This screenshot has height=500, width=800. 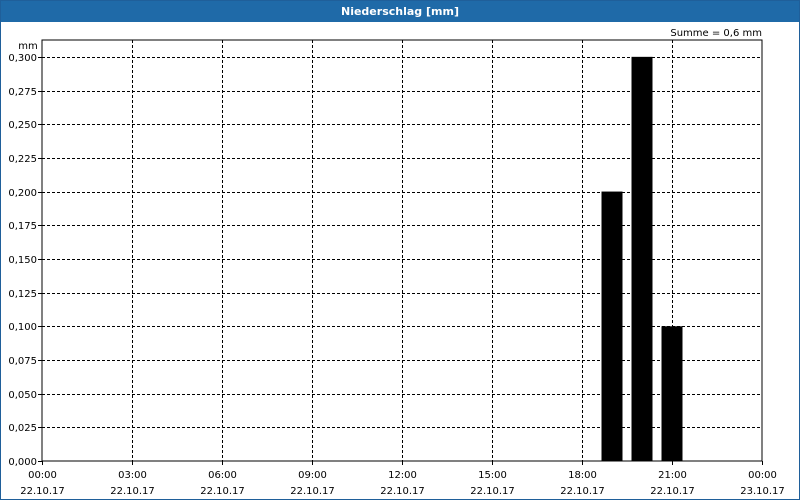 I want to click on y-tick-label: 0,175, so click(x=22, y=226).